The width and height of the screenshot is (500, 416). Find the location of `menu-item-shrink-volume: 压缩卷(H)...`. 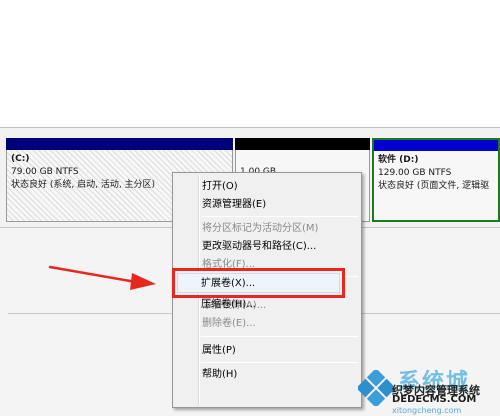

menu-item-shrink-volume: 压缩卷(H)... is located at coordinates (228, 305).